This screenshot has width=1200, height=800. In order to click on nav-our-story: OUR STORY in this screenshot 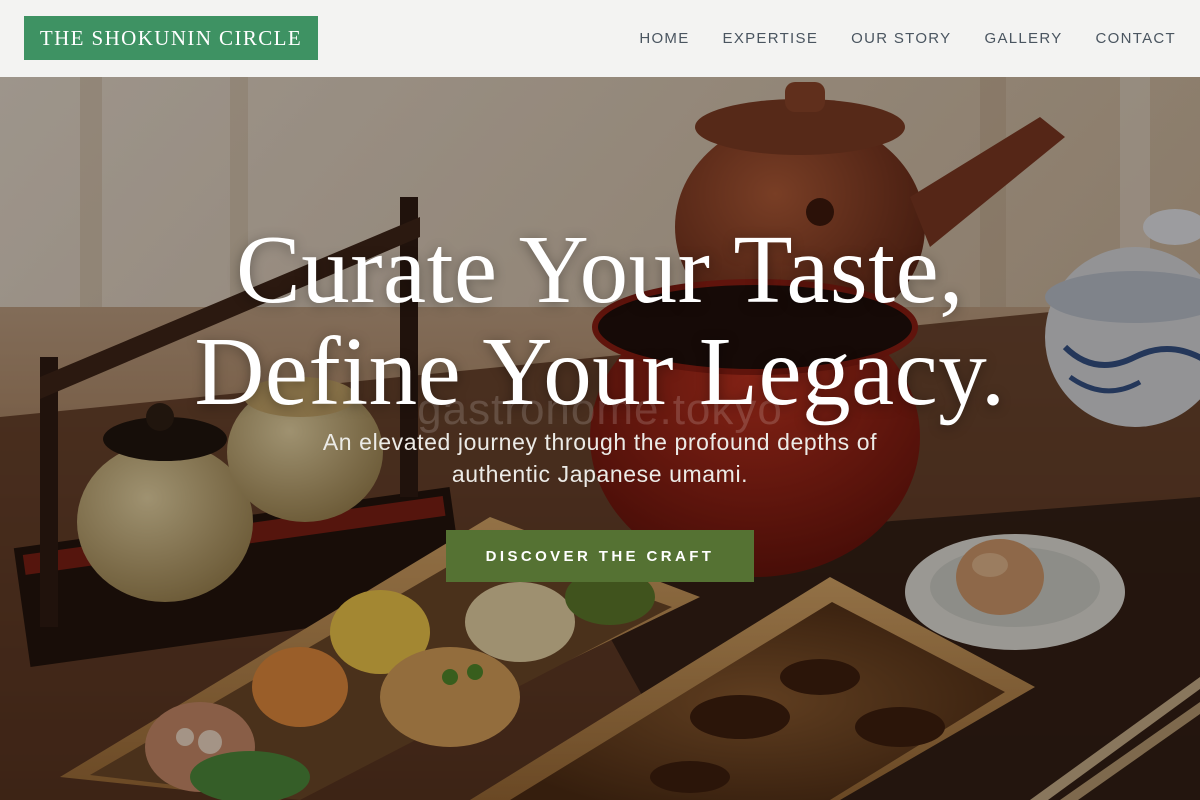, I will do `click(901, 38)`.